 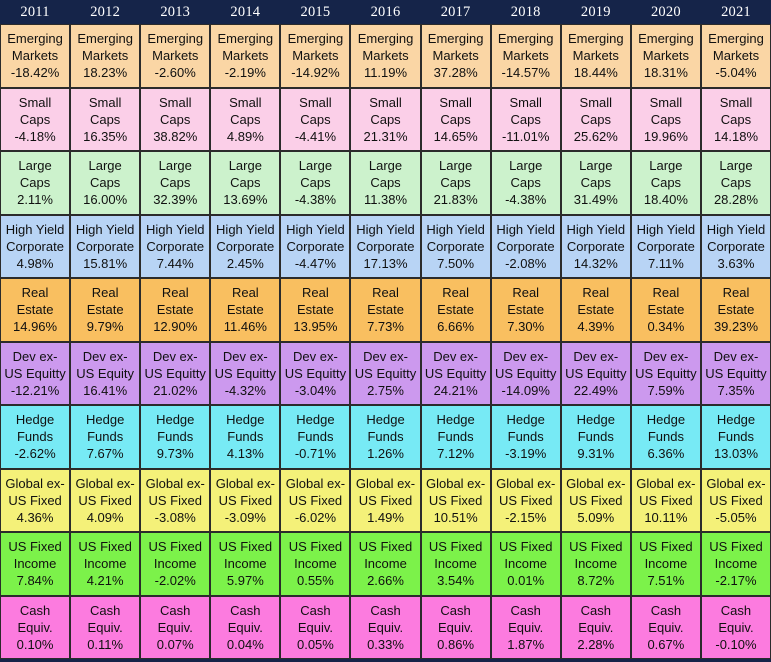 I want to click on cell-2011: Cash Equiv. 0.10%, so click(x=35, y=627).